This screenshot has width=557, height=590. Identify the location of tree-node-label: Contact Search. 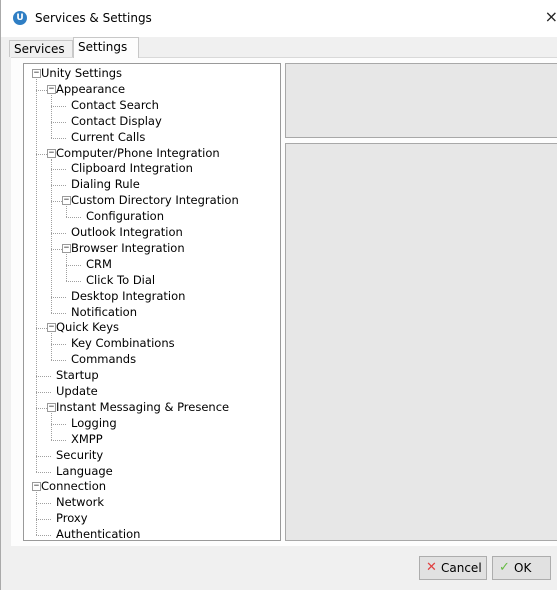
(115, 104).